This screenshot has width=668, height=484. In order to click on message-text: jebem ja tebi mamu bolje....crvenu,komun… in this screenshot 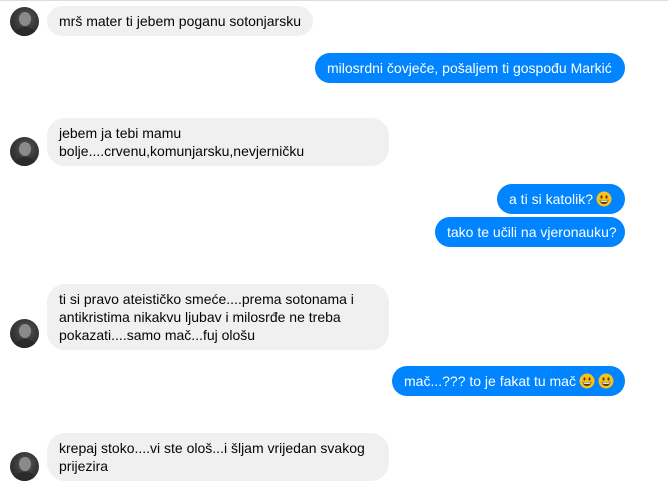, I will do `click(182, 142)`.